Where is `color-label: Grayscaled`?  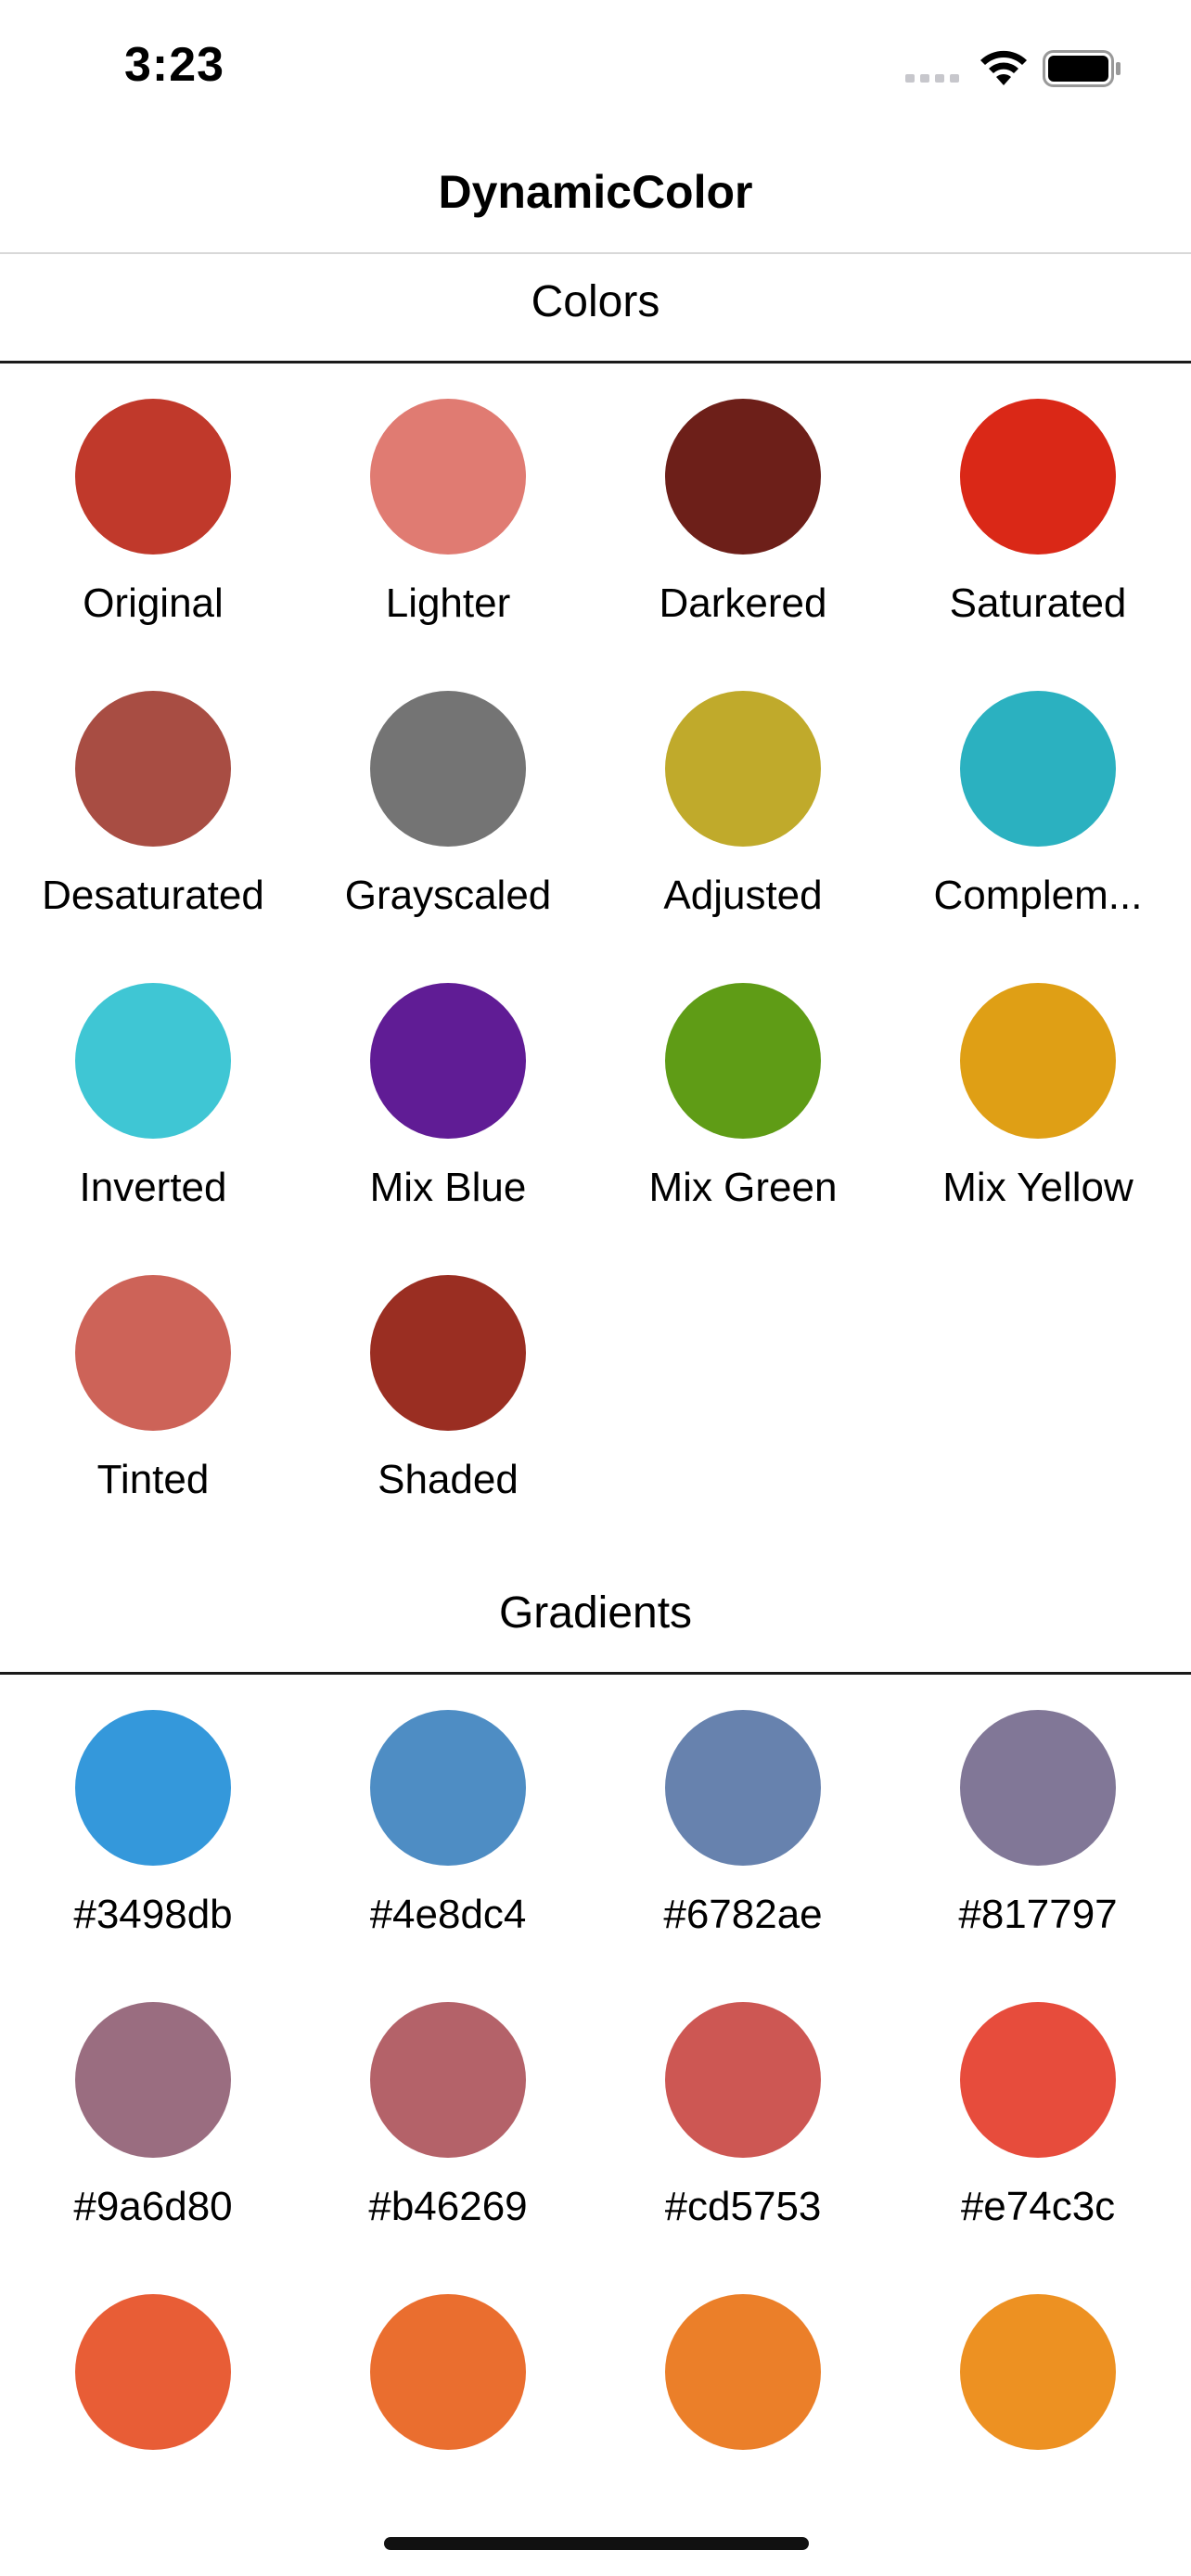 color-label: Grayscaled is located at coordinates (448, 896).